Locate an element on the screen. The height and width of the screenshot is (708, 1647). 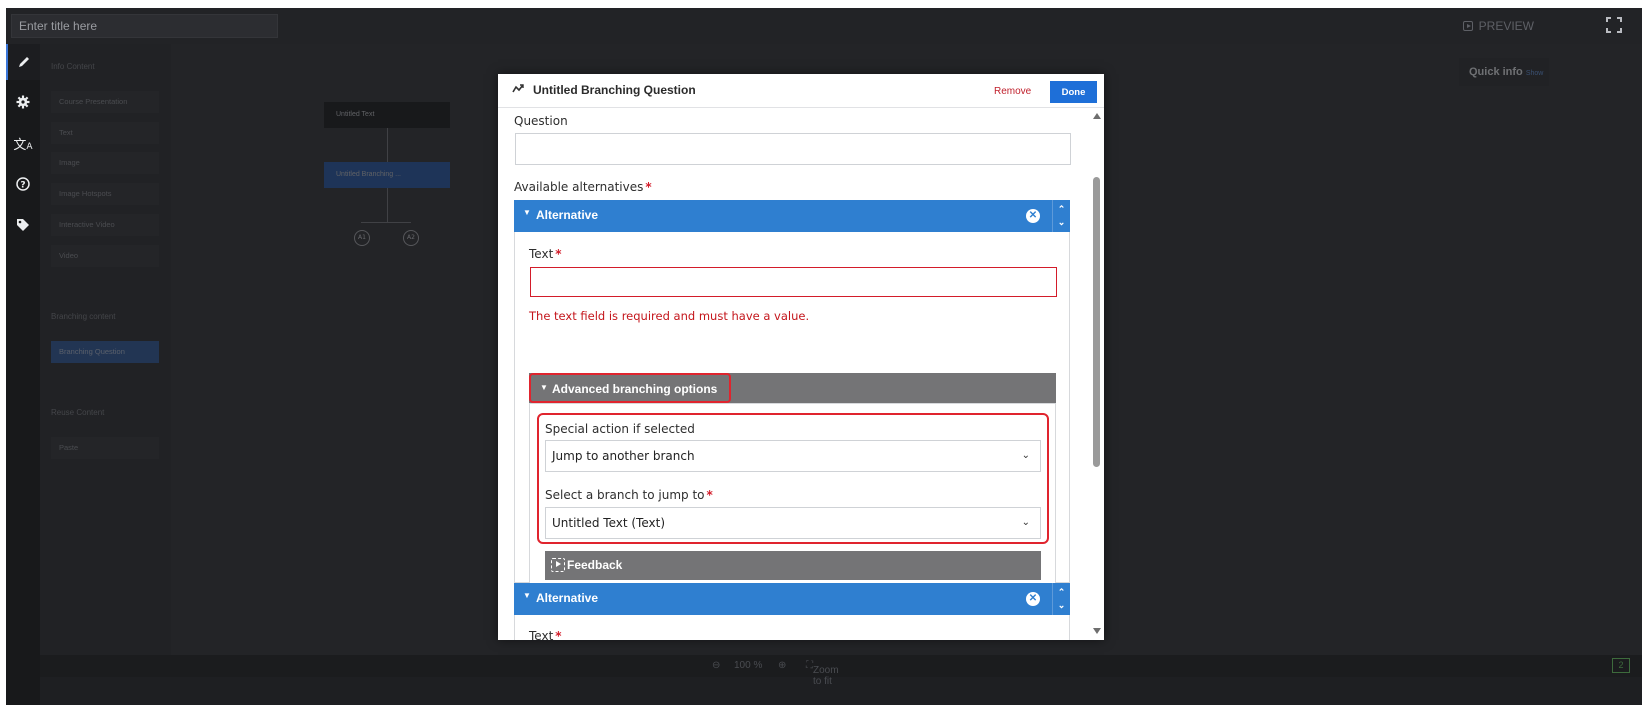
left-icon-rail: 文A ? is located at coordinates (23, 374).